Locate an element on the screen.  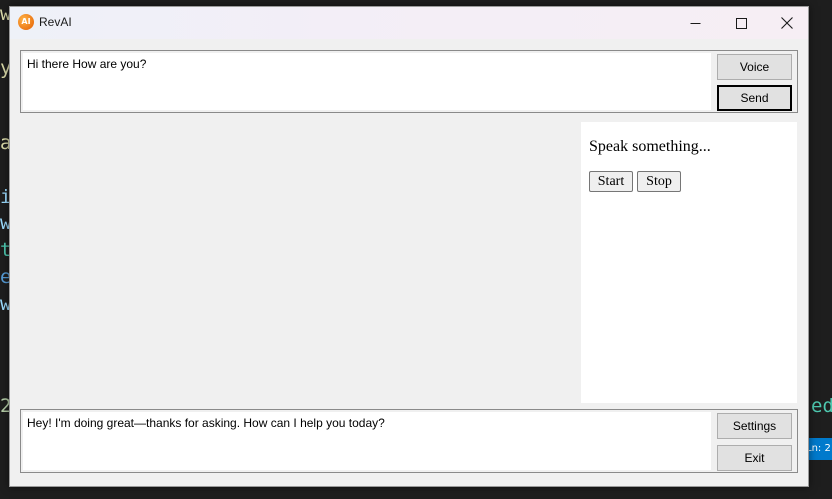
close-button is located at coordinates (787, 23).